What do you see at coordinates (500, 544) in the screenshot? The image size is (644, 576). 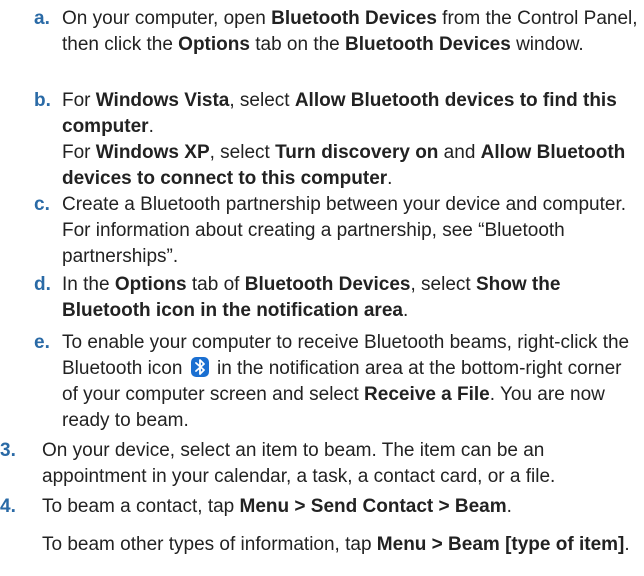 I see `emphasis-text: Menu > Beam [type of item]` at bounding box center [500, 544].